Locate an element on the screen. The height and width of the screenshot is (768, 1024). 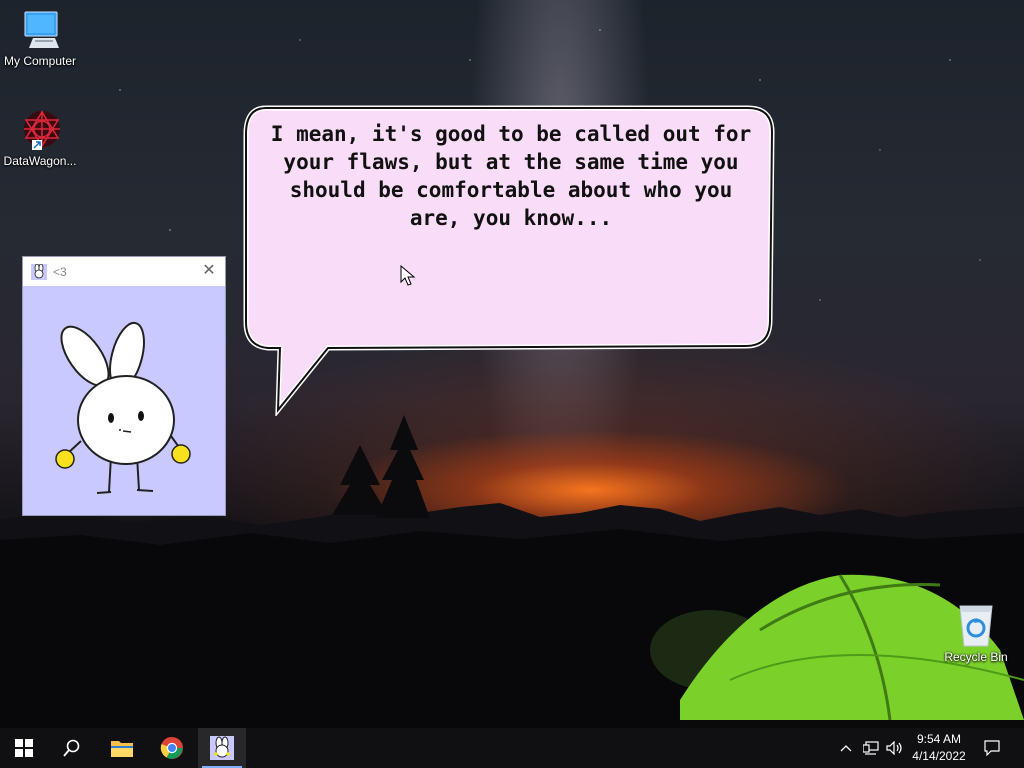
folder-icon is located at coordinates (122, 749).